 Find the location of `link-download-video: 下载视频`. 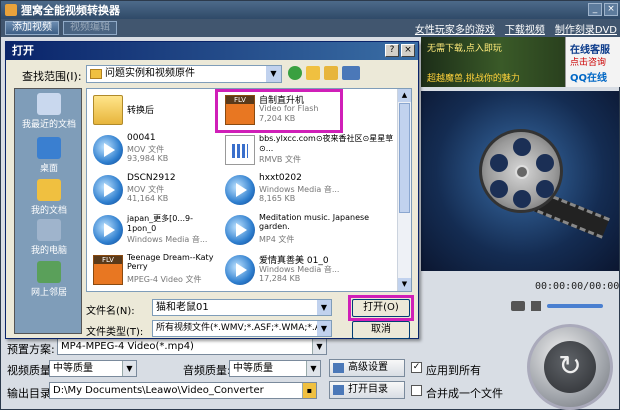

link-download-video: 下载视频 is located at coordinates (525, 28).